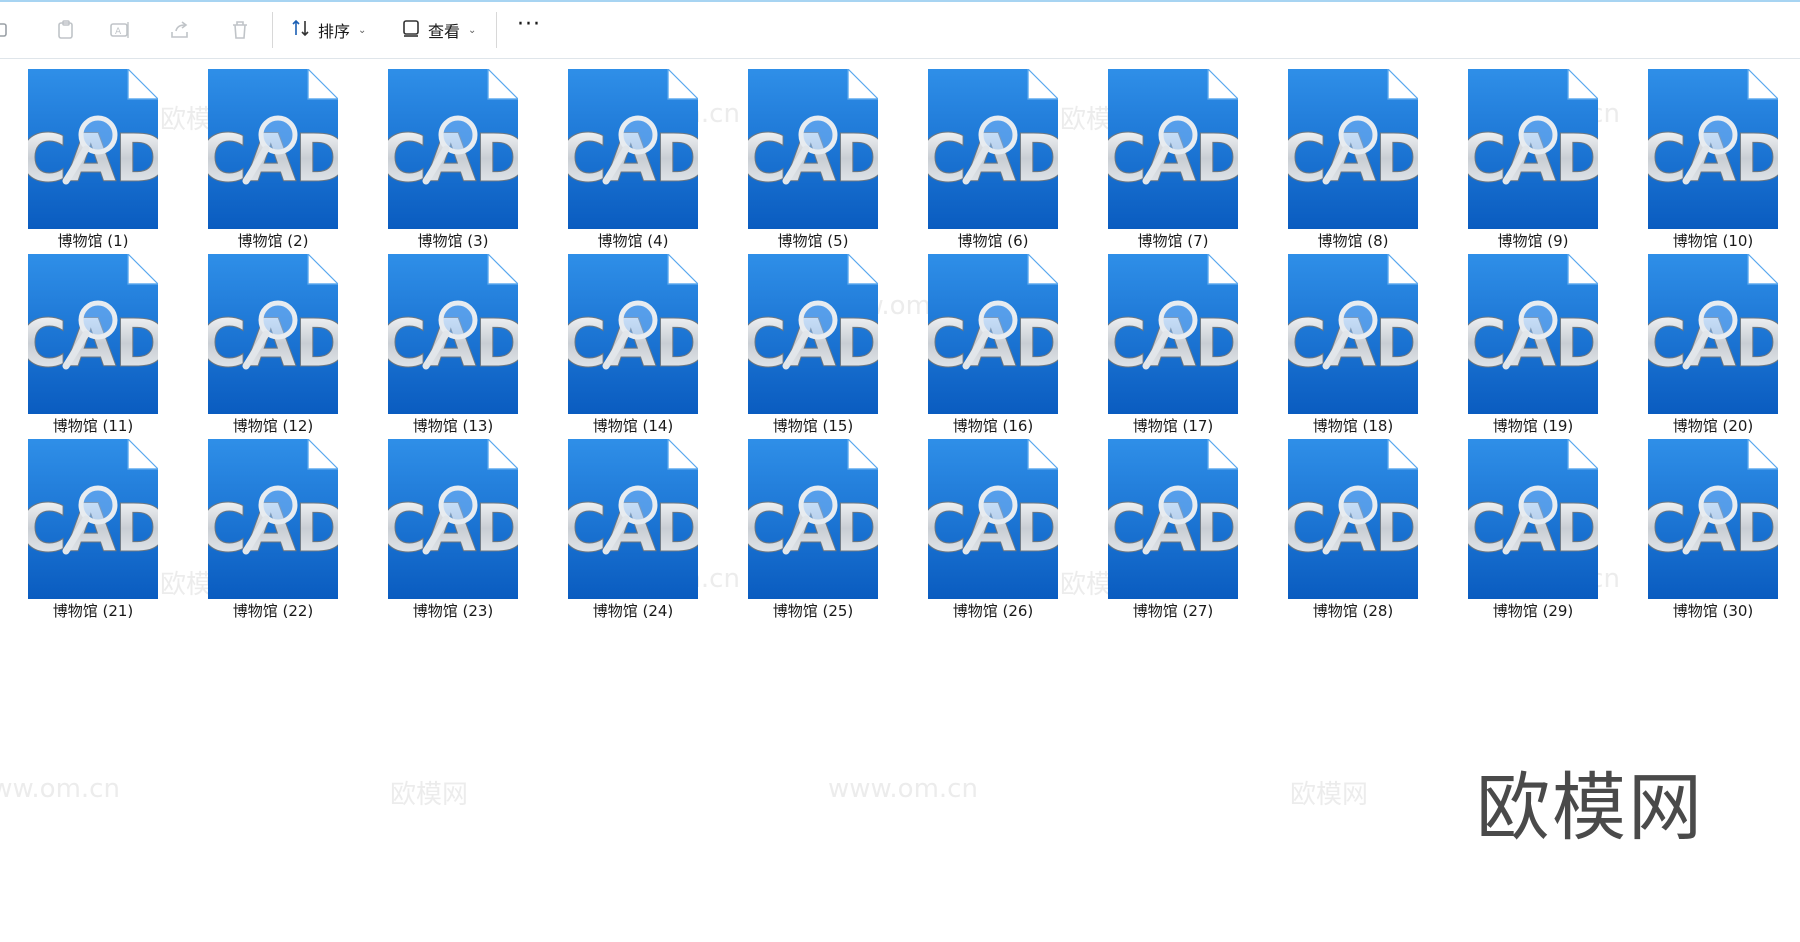  Describe the element at coordinates (180, 30) in the screenshot. I see `share-icon` at that location.